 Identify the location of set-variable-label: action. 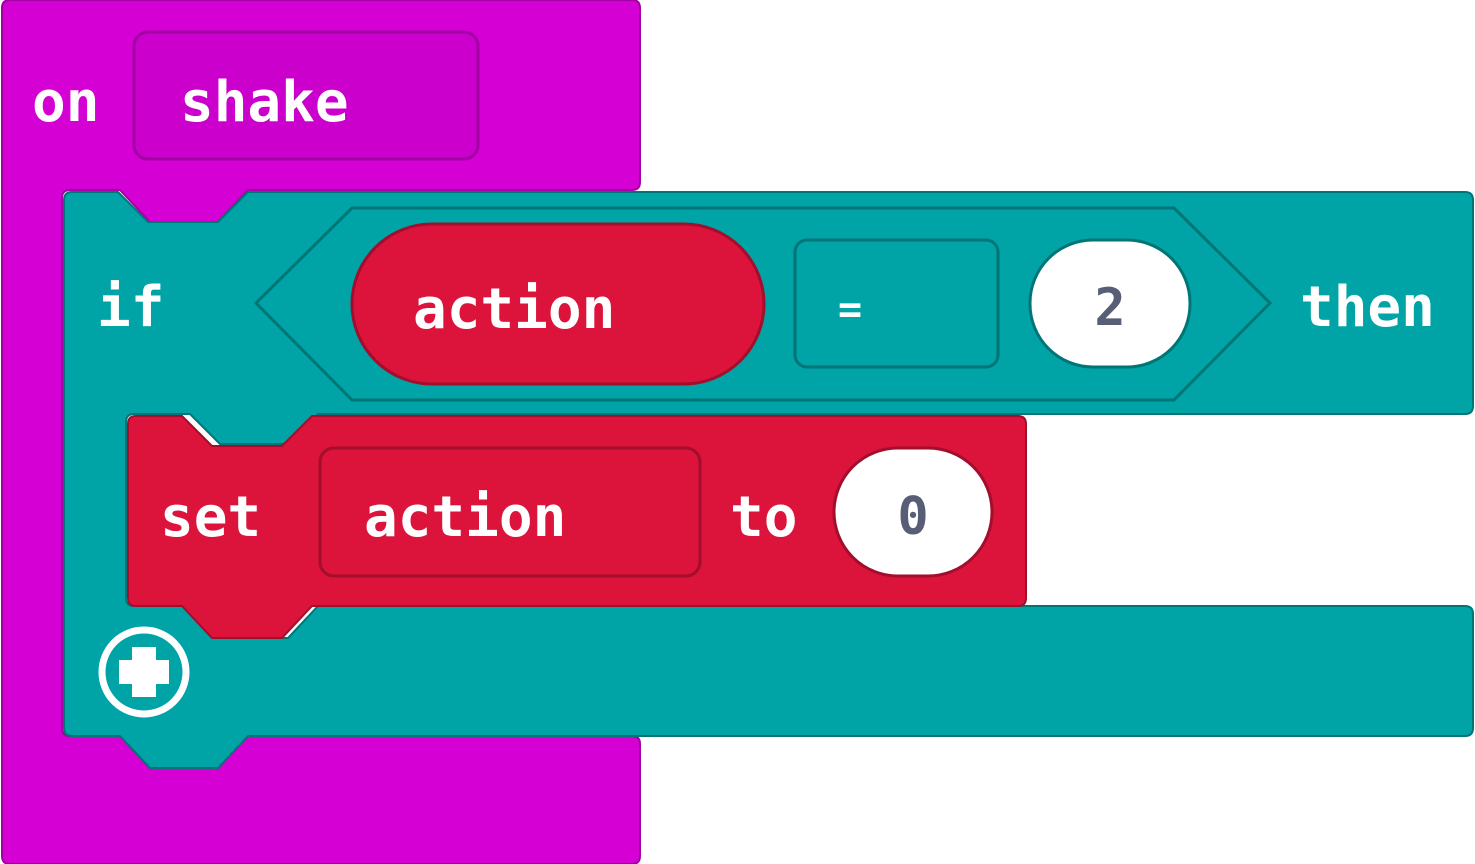
(465, 517).